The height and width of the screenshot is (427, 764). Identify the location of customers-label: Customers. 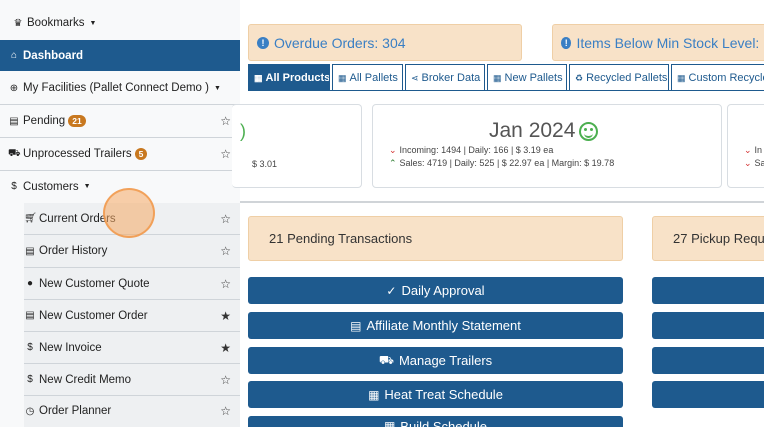
(51, 186).